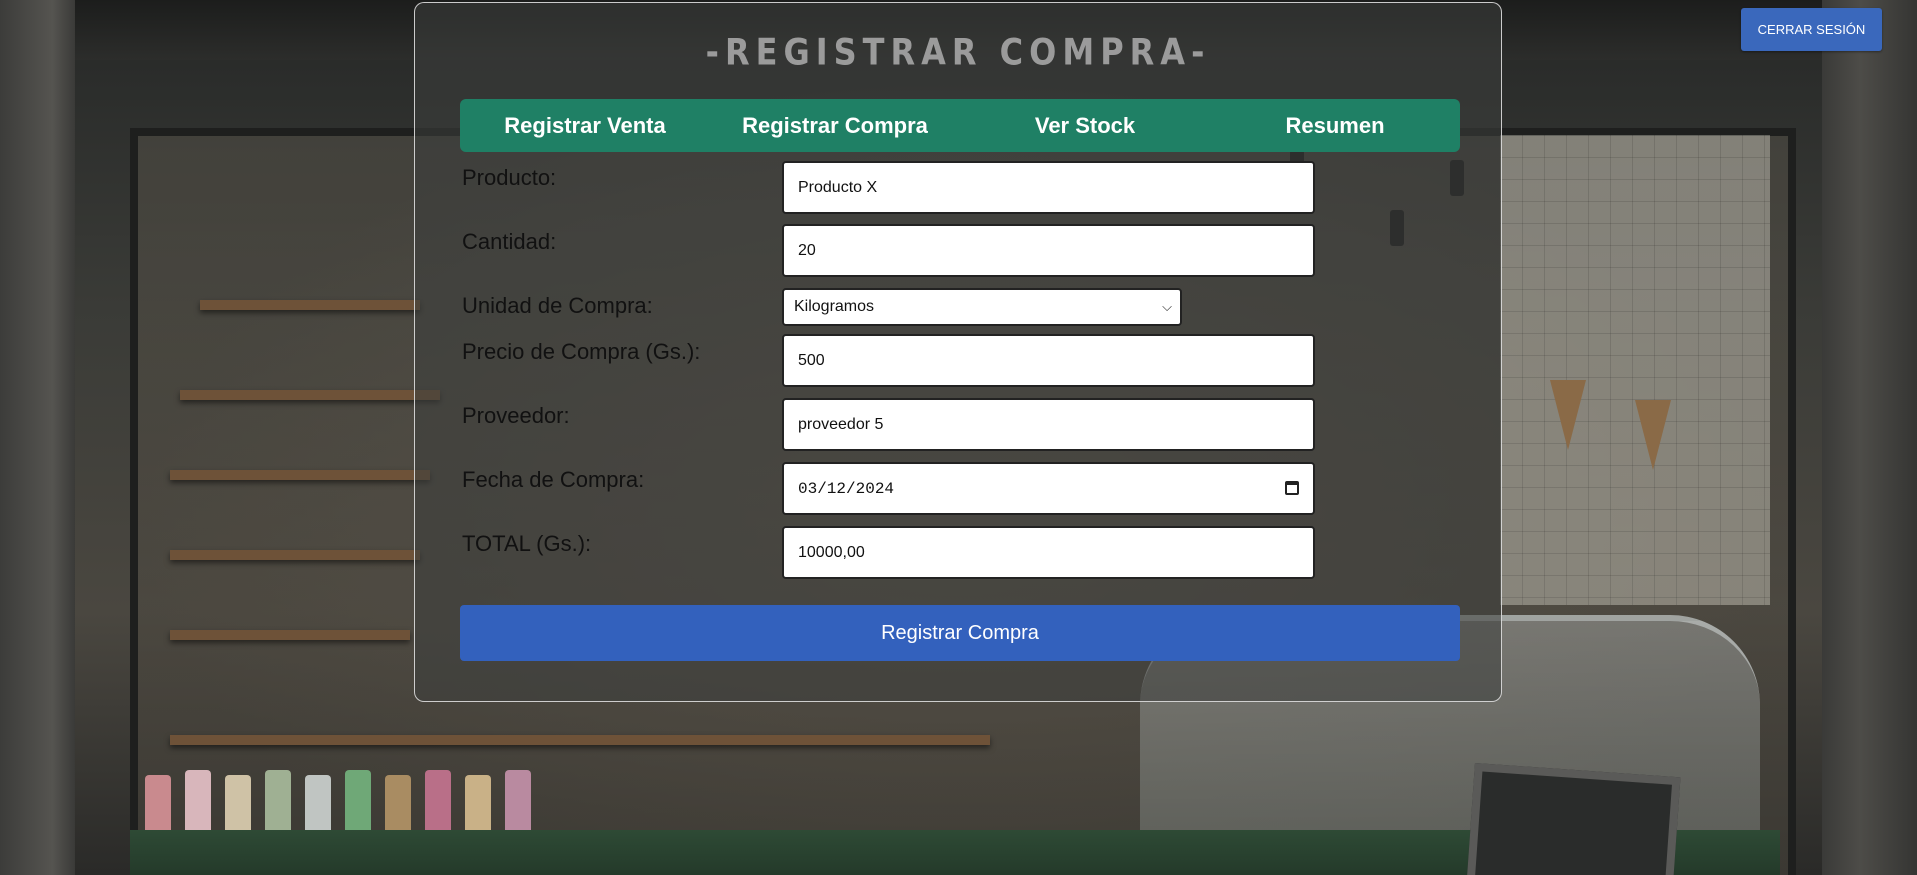 This screenshot has height=875, width=1917. I want to click on registrar-compra-button: Registrar Compra, so click(960, 633).